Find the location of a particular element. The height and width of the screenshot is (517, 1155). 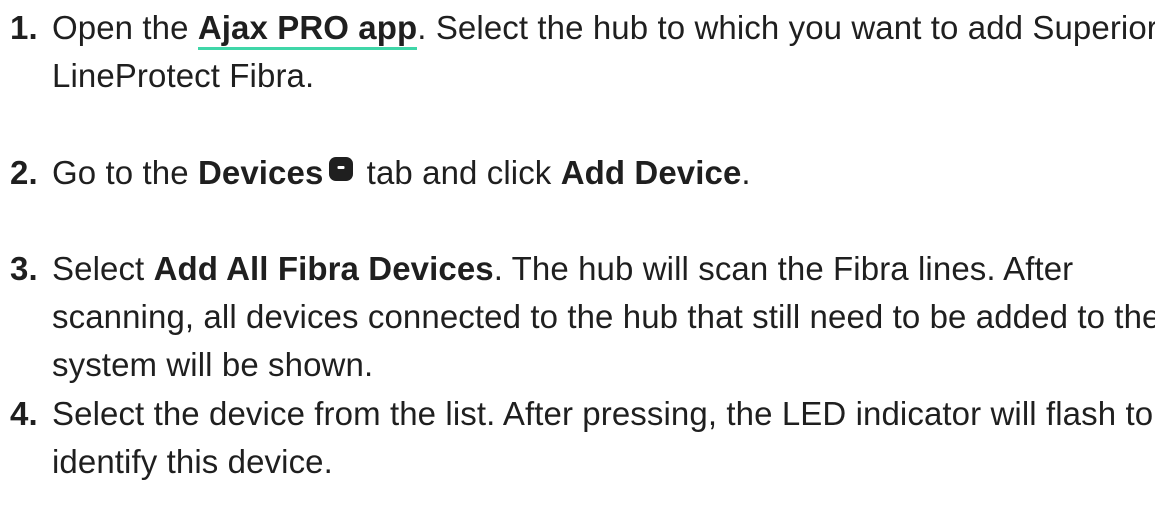

add-device-label: Add Device is located at coordinates (651, 172).